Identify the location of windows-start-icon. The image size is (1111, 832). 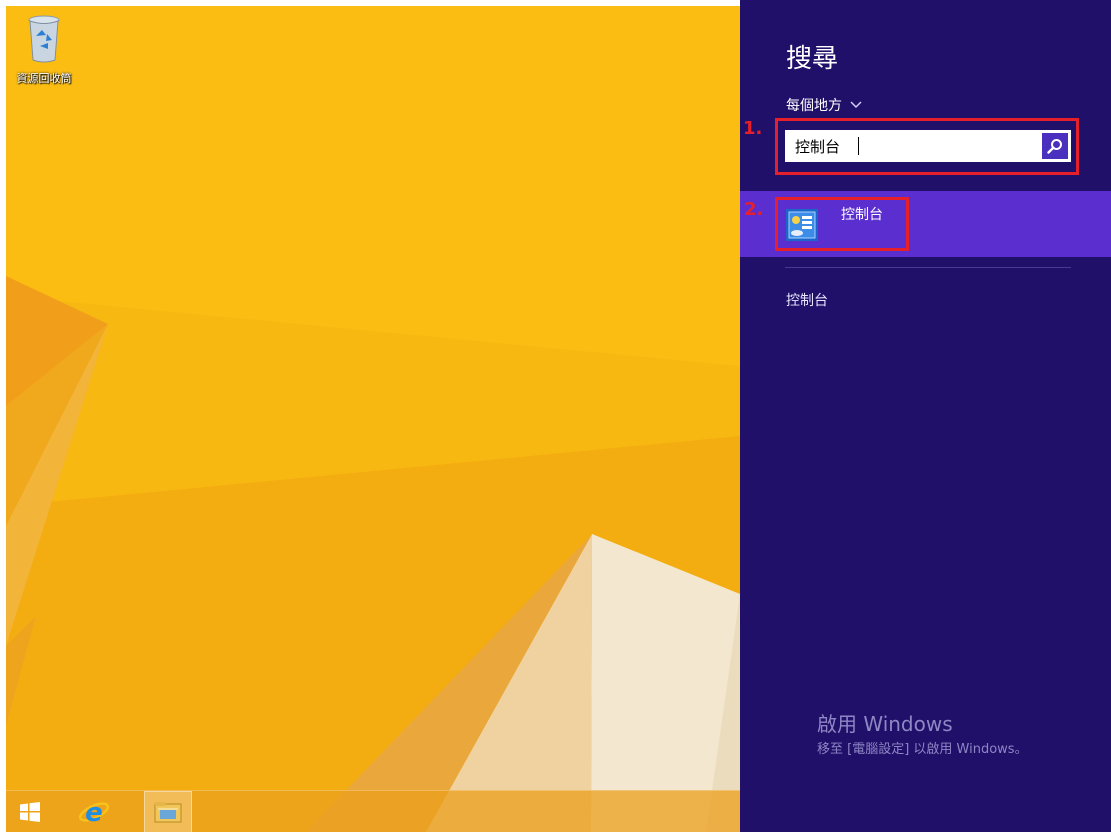
(30, 812).